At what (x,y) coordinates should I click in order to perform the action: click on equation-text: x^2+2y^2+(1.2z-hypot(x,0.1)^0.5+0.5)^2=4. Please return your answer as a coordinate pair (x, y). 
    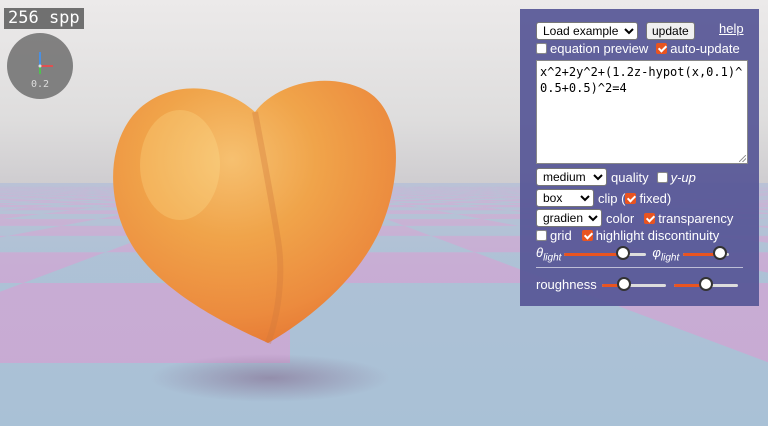
    Looking at the image, I should click on (641, 80).